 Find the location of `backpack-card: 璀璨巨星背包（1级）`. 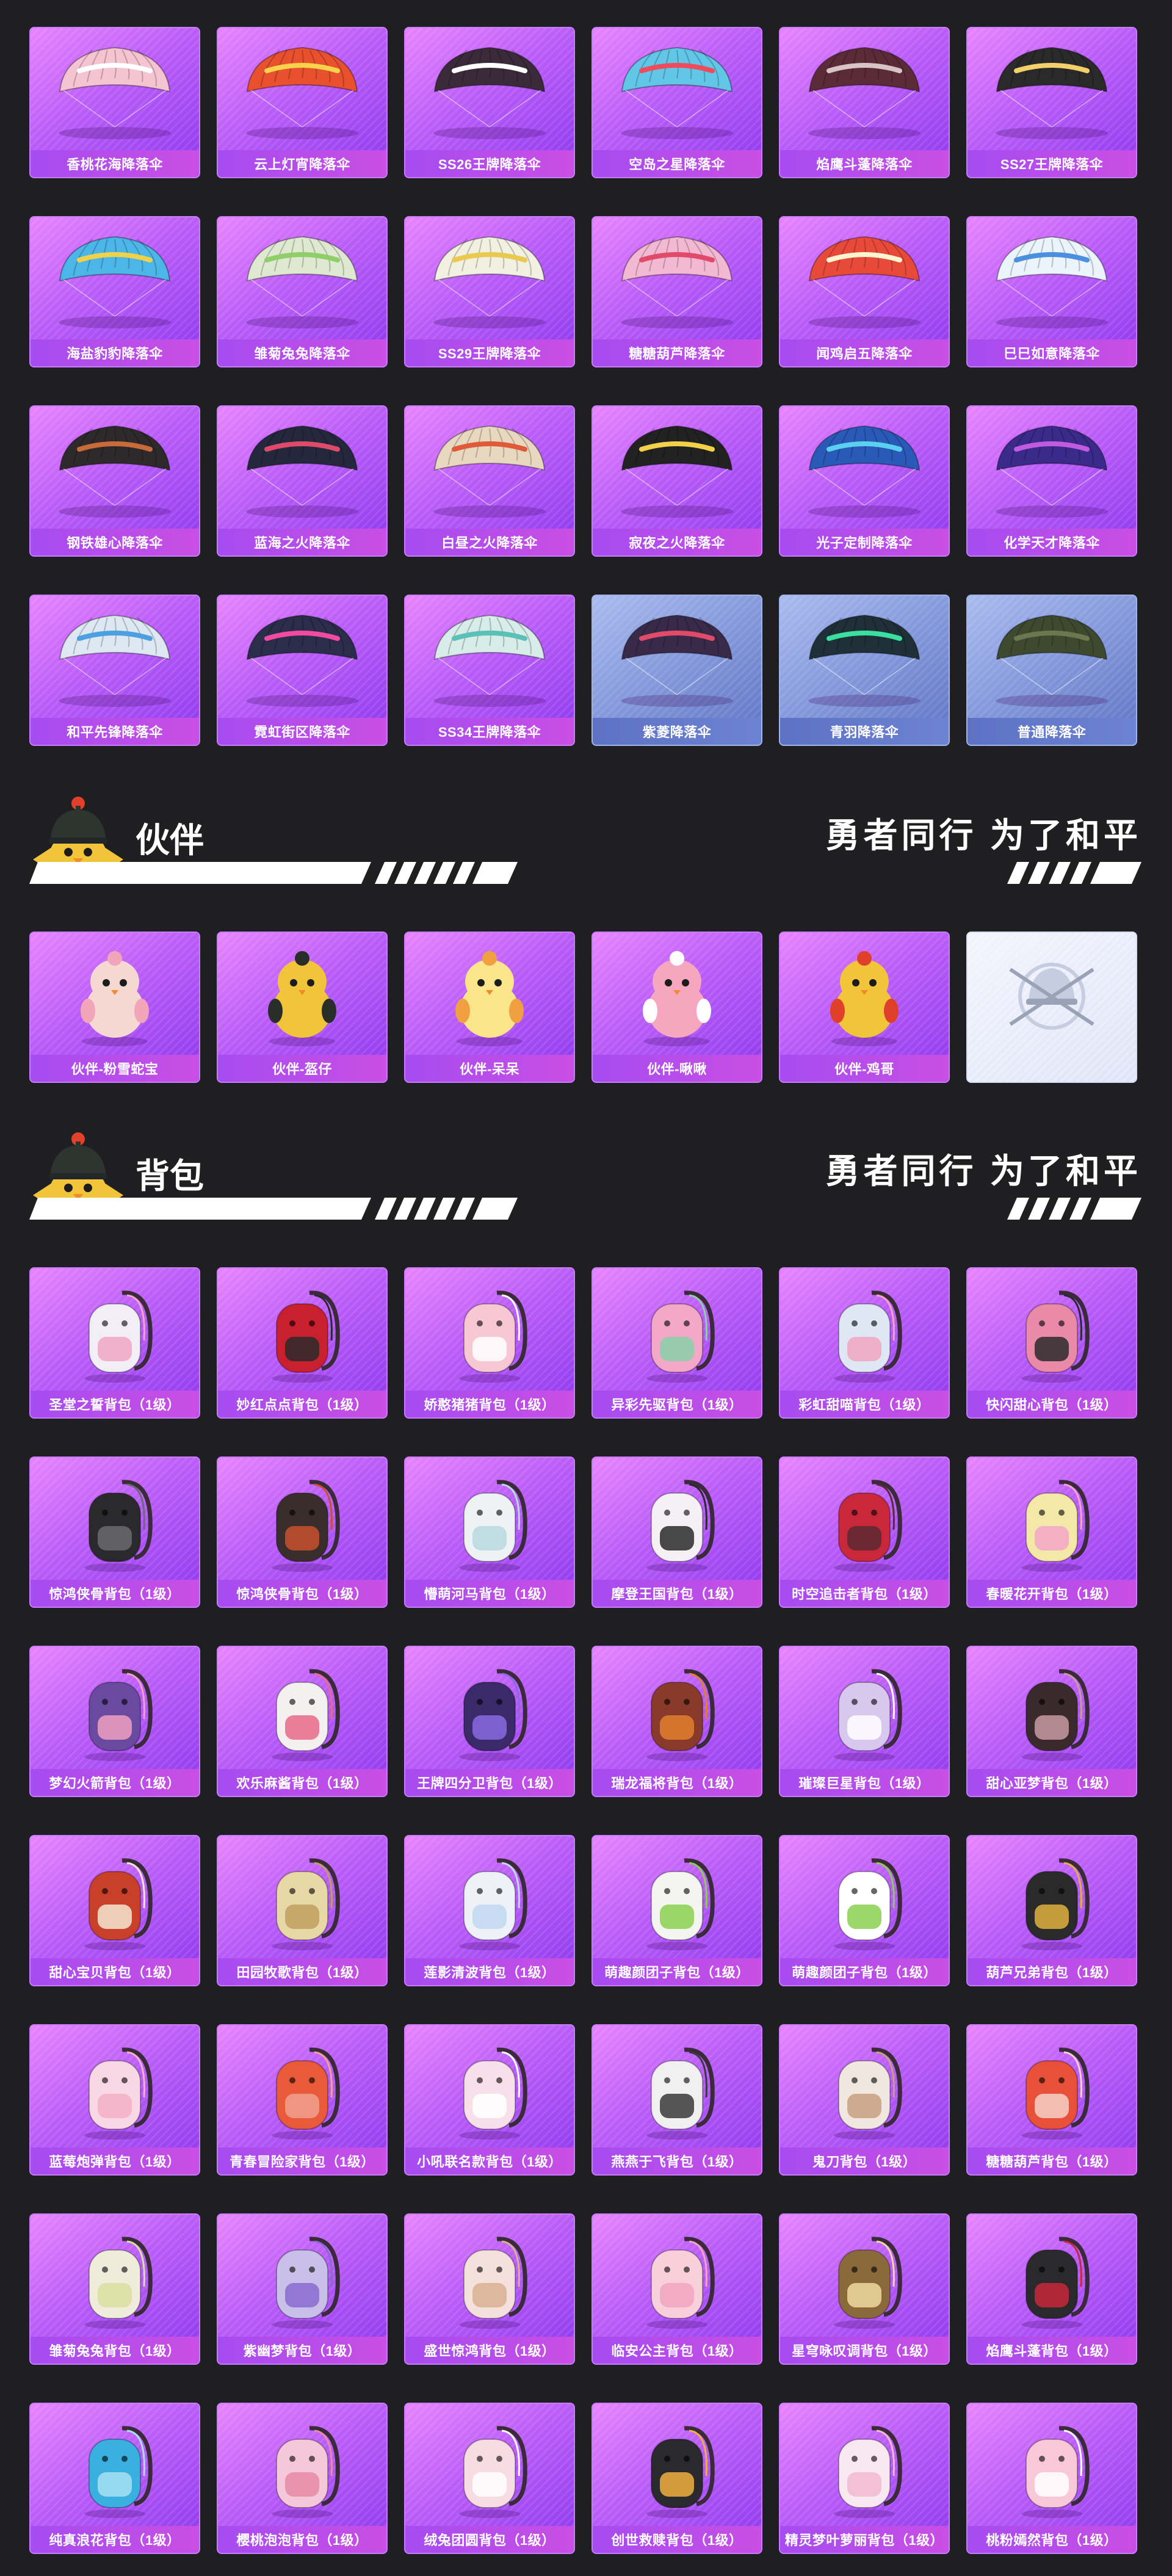

backpack-card: 璀璨巨星背包（1级） is located at coordinates (865, 1721).